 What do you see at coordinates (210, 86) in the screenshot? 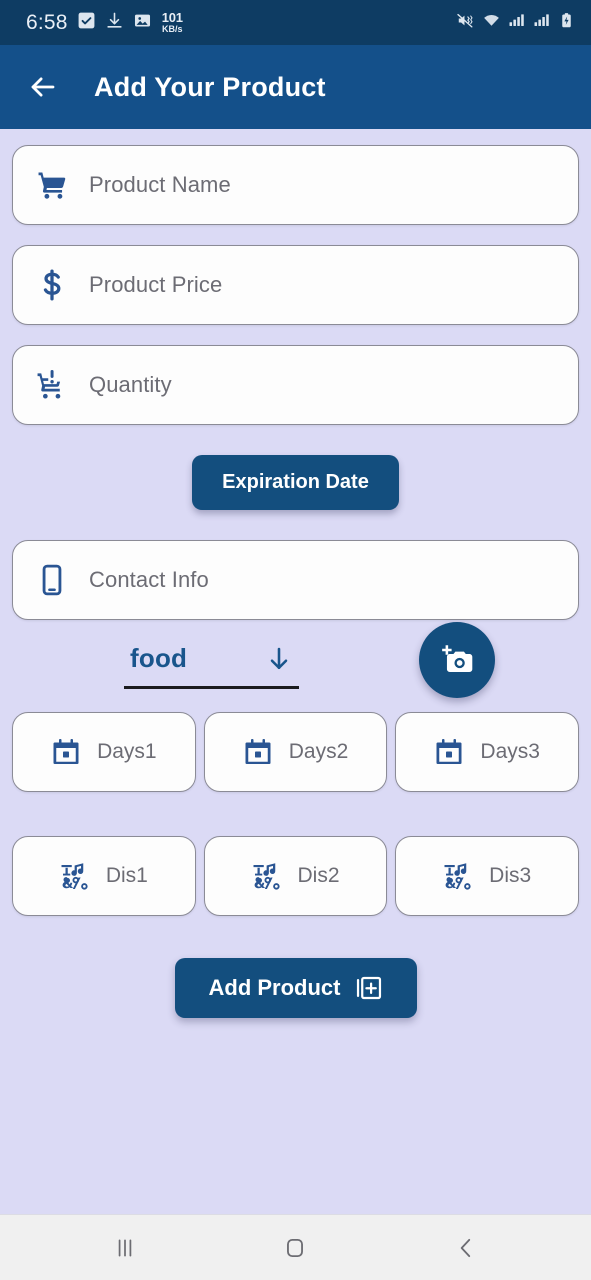
I see `page-title: Add Your Product` at bounding box center [210, 86].